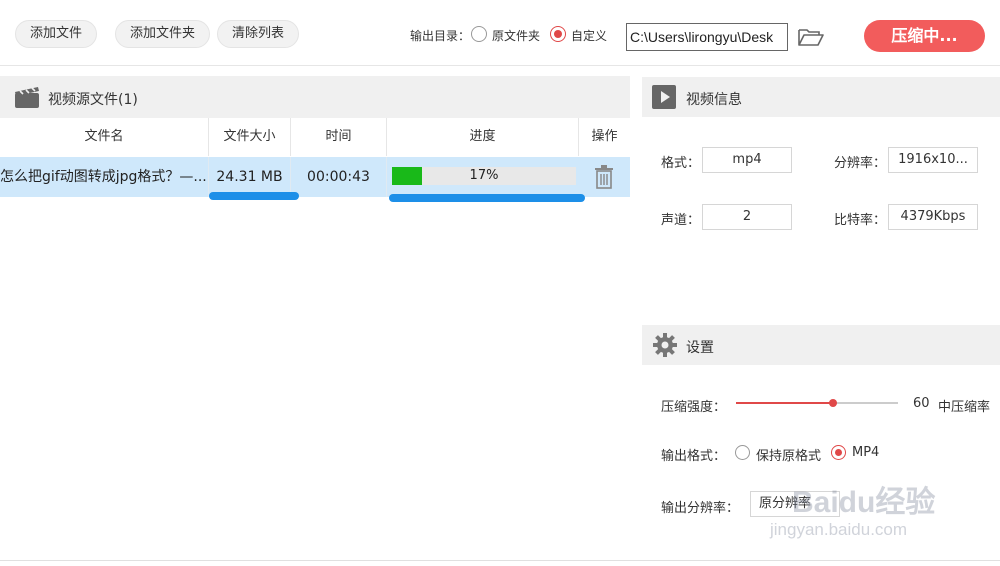  I want to click on source-files-header: 视频源文件(1), so click(315, 97).